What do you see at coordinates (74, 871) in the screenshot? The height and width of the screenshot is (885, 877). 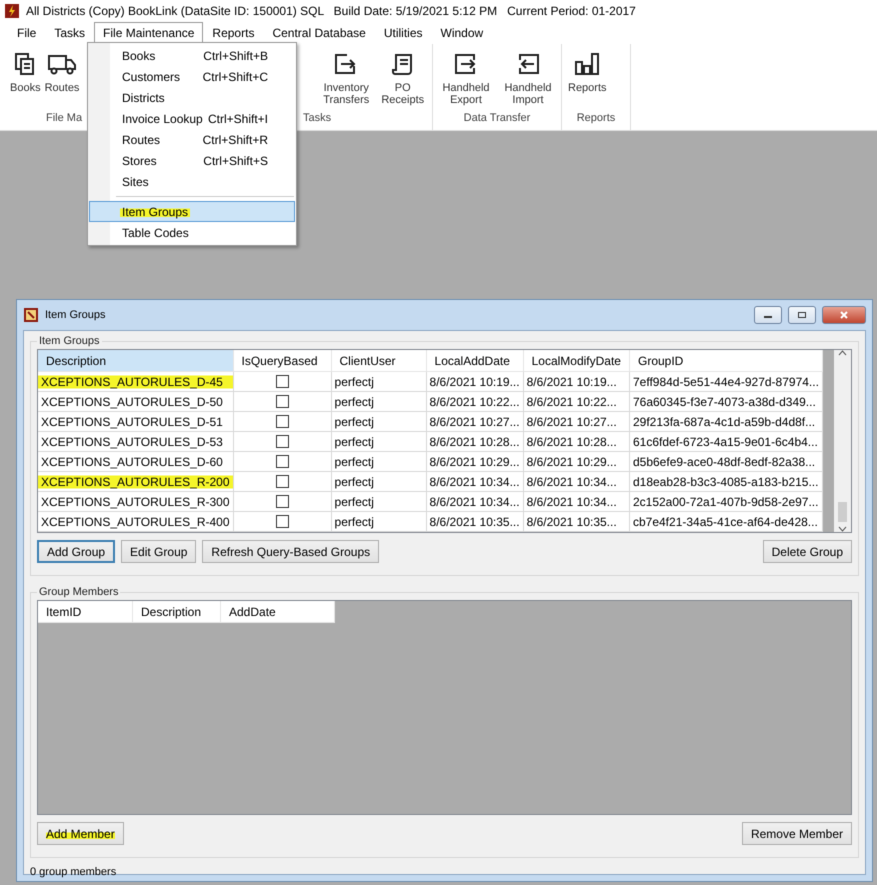 I see `status-text: 0 group members` at bounding box center [74, 871].